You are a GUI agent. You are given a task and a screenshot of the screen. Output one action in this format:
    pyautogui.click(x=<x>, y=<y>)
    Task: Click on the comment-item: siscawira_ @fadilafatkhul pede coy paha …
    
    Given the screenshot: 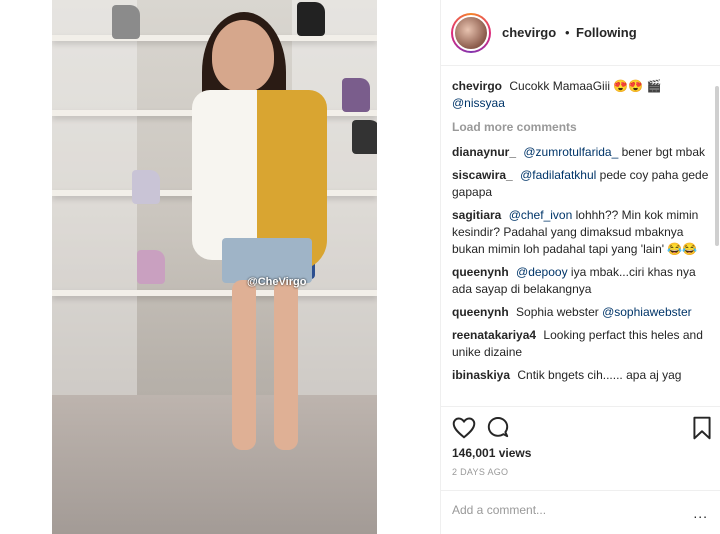 What is the action you would take?
    pyautogui.click(x=581, y=184)
    